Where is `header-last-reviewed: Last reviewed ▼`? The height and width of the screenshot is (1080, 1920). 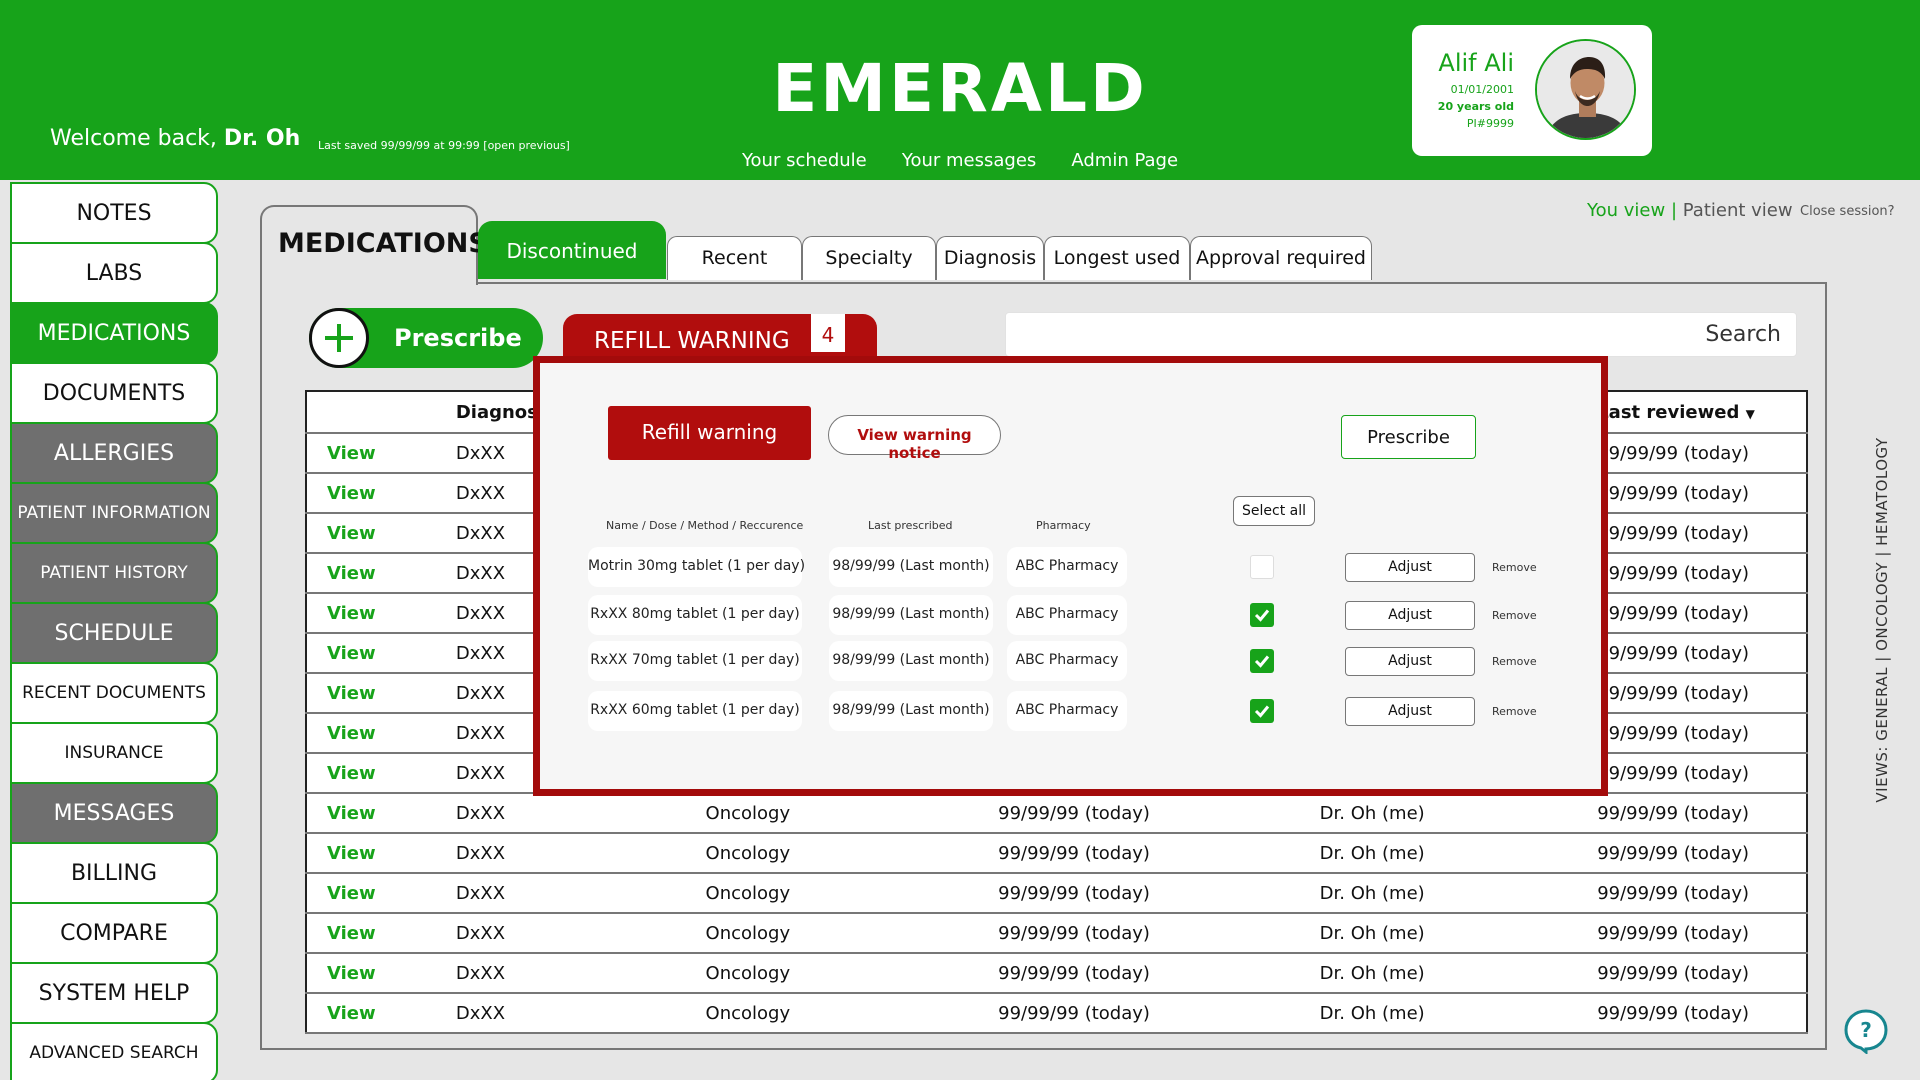 header-last-reviewed: Last reviewed ▼ is located at coordinates (1702, 412).